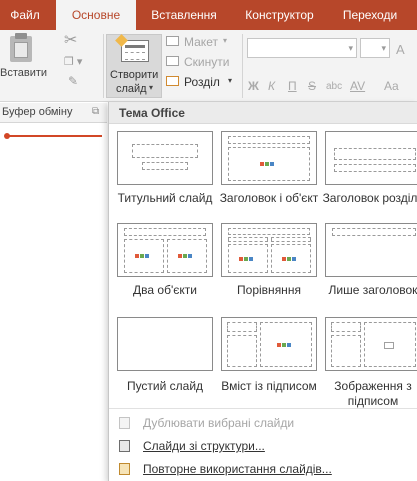 This screenshot has height=481, width=417. I want to click on slide-insertion-marker, so click(7, 136).